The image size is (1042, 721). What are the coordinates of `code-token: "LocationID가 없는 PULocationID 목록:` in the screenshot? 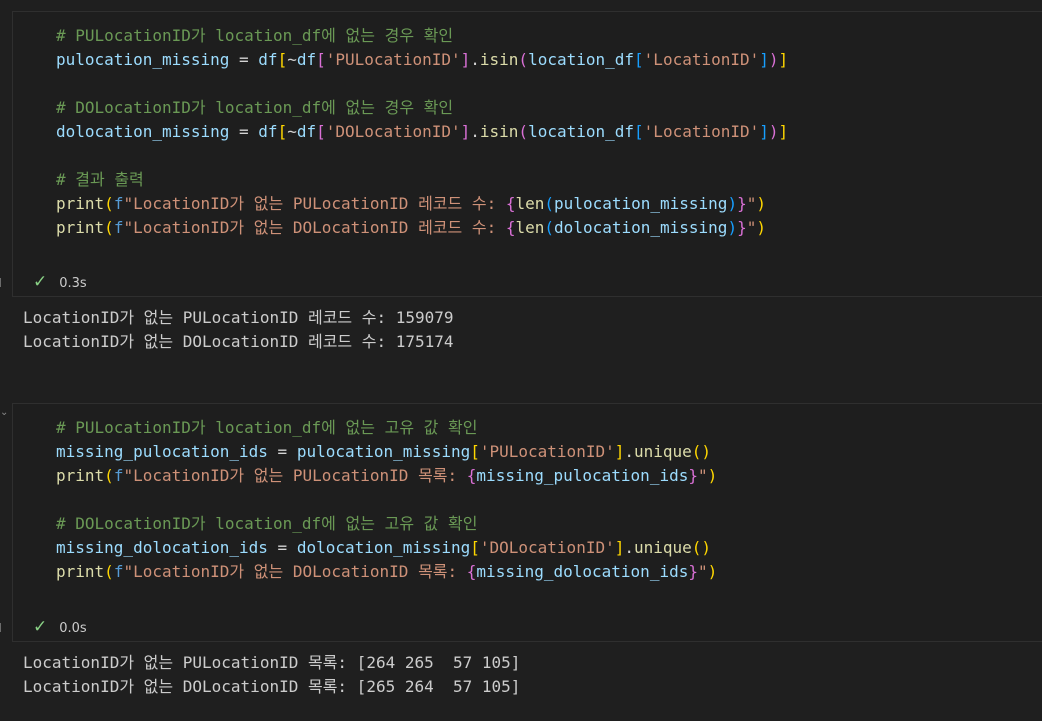 It's located at (295, 475).